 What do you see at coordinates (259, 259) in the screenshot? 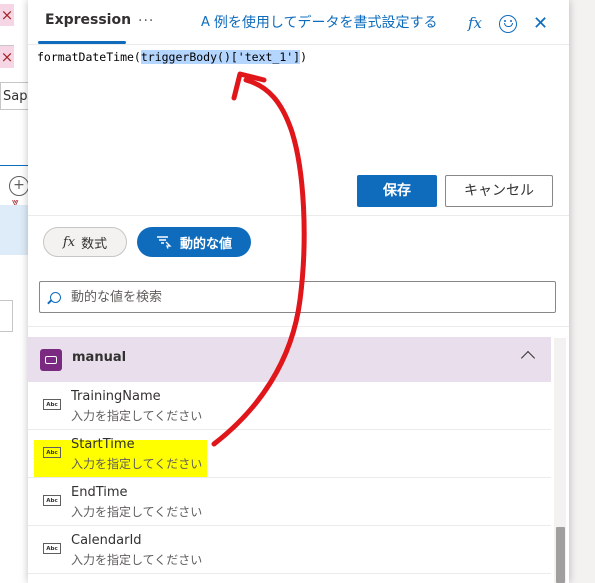
I see `annotation-arrow` at bounding box center [259, 259].